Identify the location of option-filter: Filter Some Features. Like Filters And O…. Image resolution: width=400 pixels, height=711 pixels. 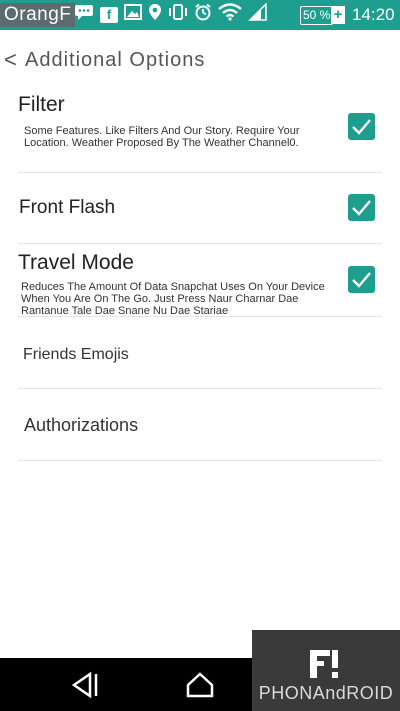
(200, 131).